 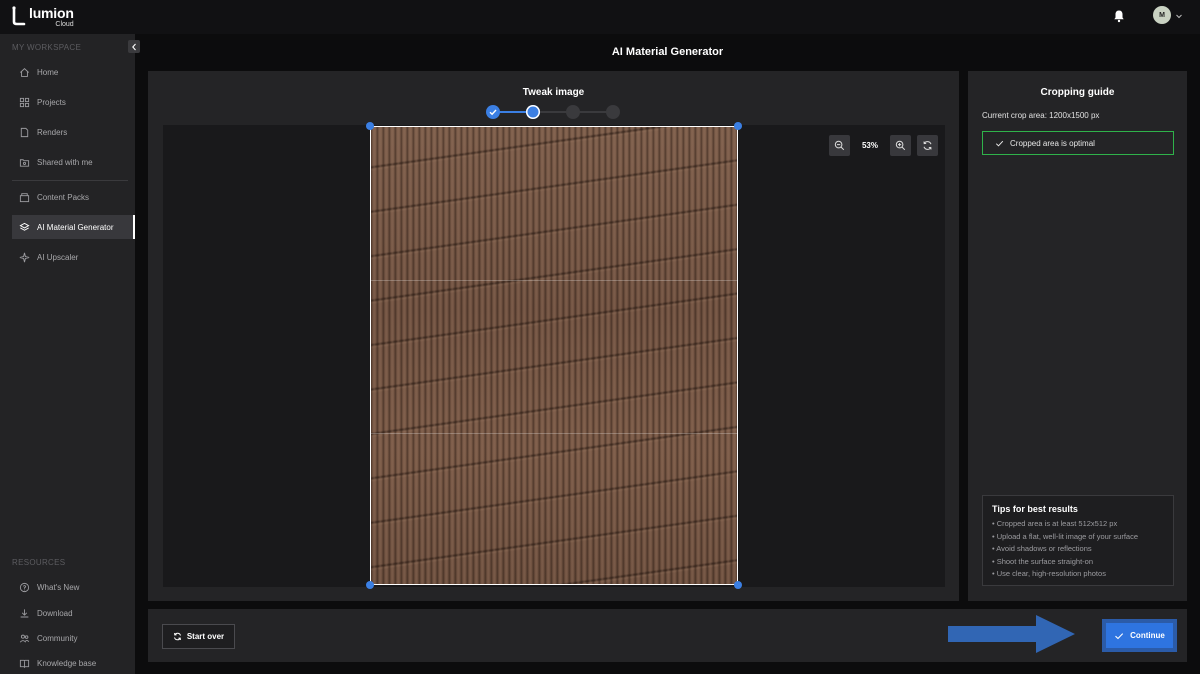 I want to click on sidebar-item-content-packs: Content Packs, so click(x=73, y=197).